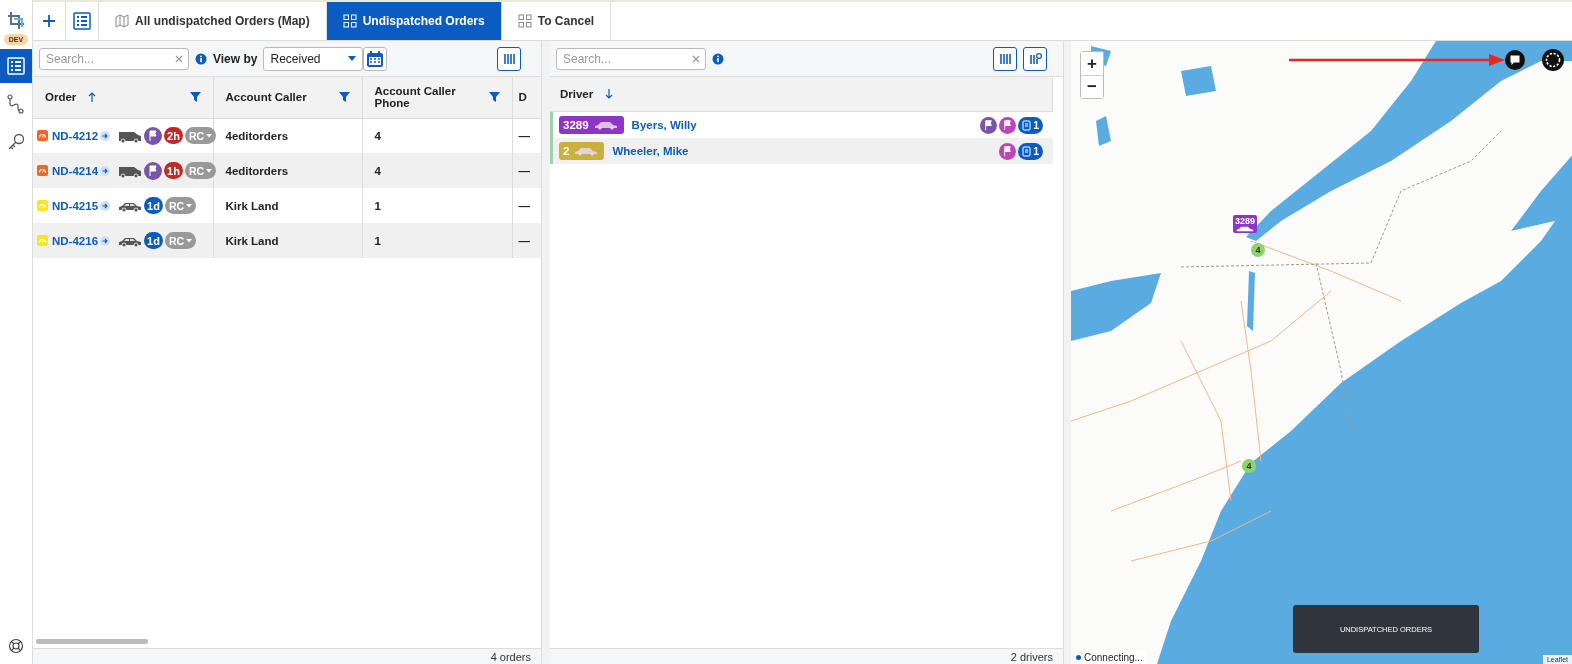 The height and width of the screenshot is (664, 1572). Describe the element at coordinates (664, 125) in the screenshot. I see `driver-name: Byers, Willy` at that location.